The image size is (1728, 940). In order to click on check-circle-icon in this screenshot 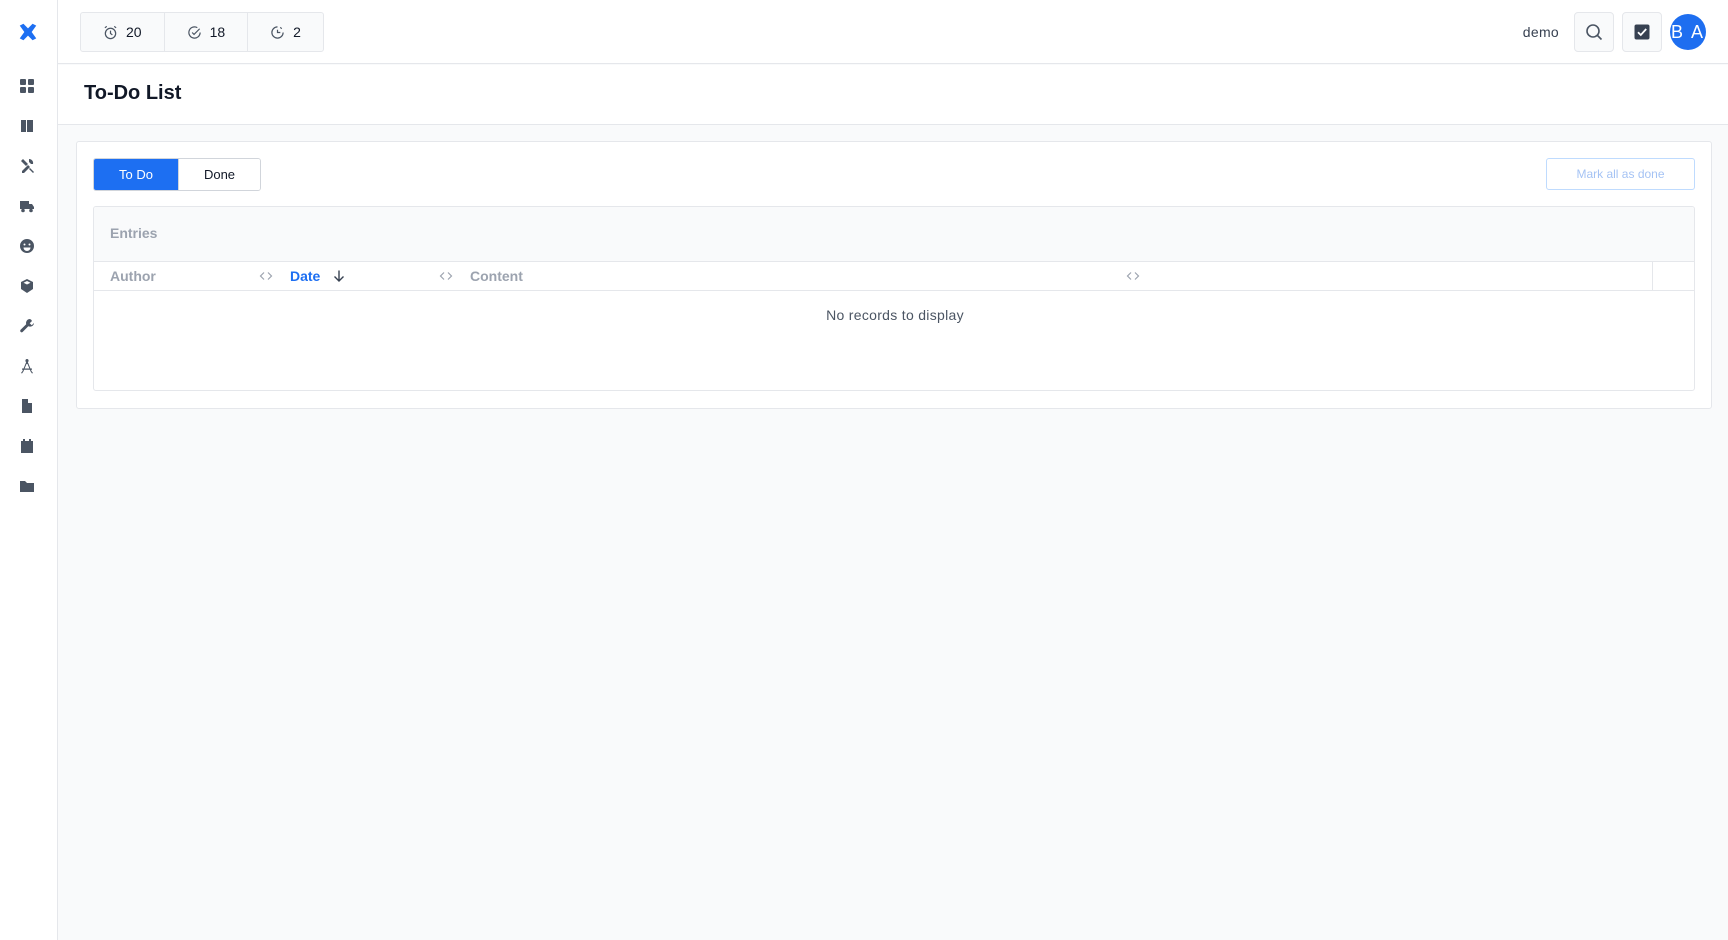, I will do `click(194, 32)`.